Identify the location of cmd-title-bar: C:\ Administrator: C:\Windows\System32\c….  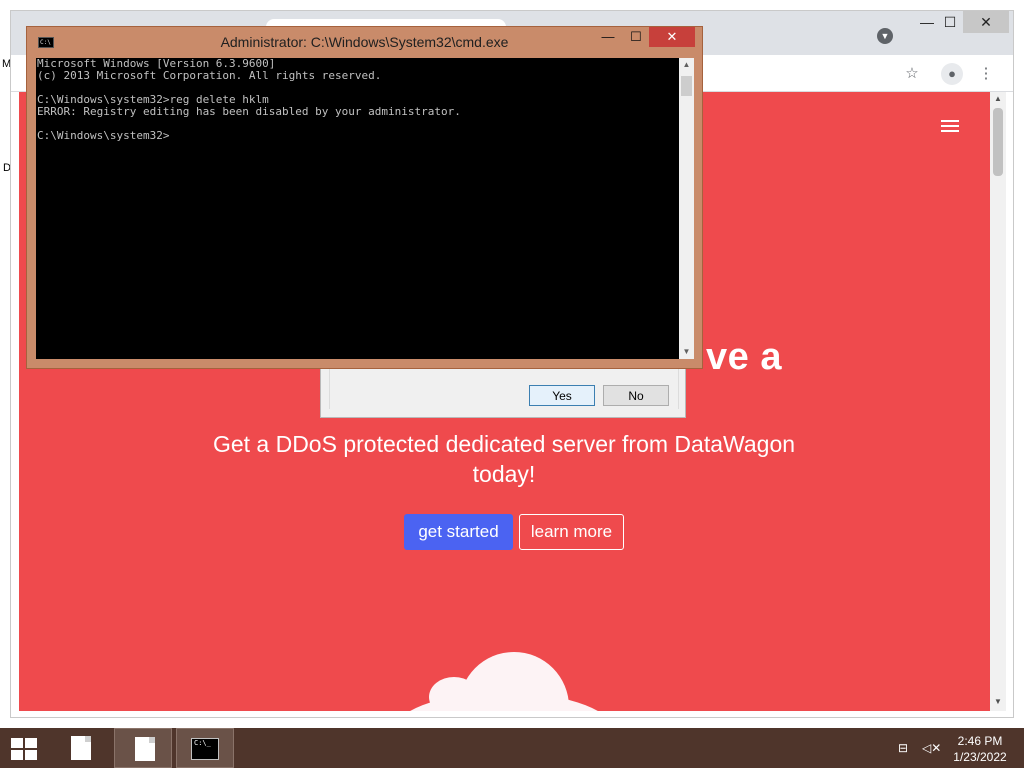
(364, 42).